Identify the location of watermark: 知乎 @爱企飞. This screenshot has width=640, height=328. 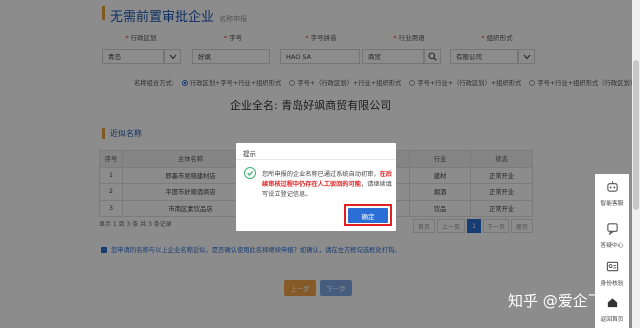
(555, 301).